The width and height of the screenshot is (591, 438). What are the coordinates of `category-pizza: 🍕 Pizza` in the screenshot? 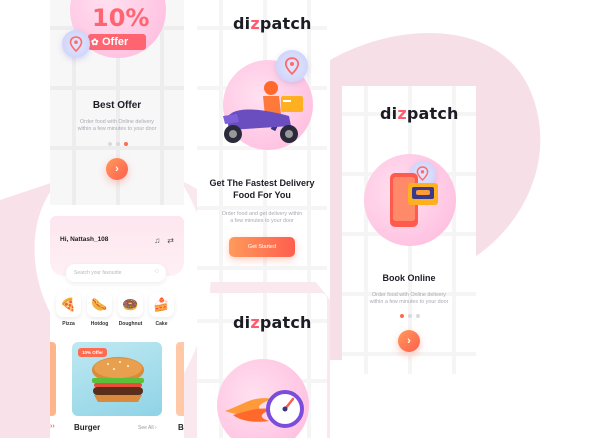 It's located at (68, 309).